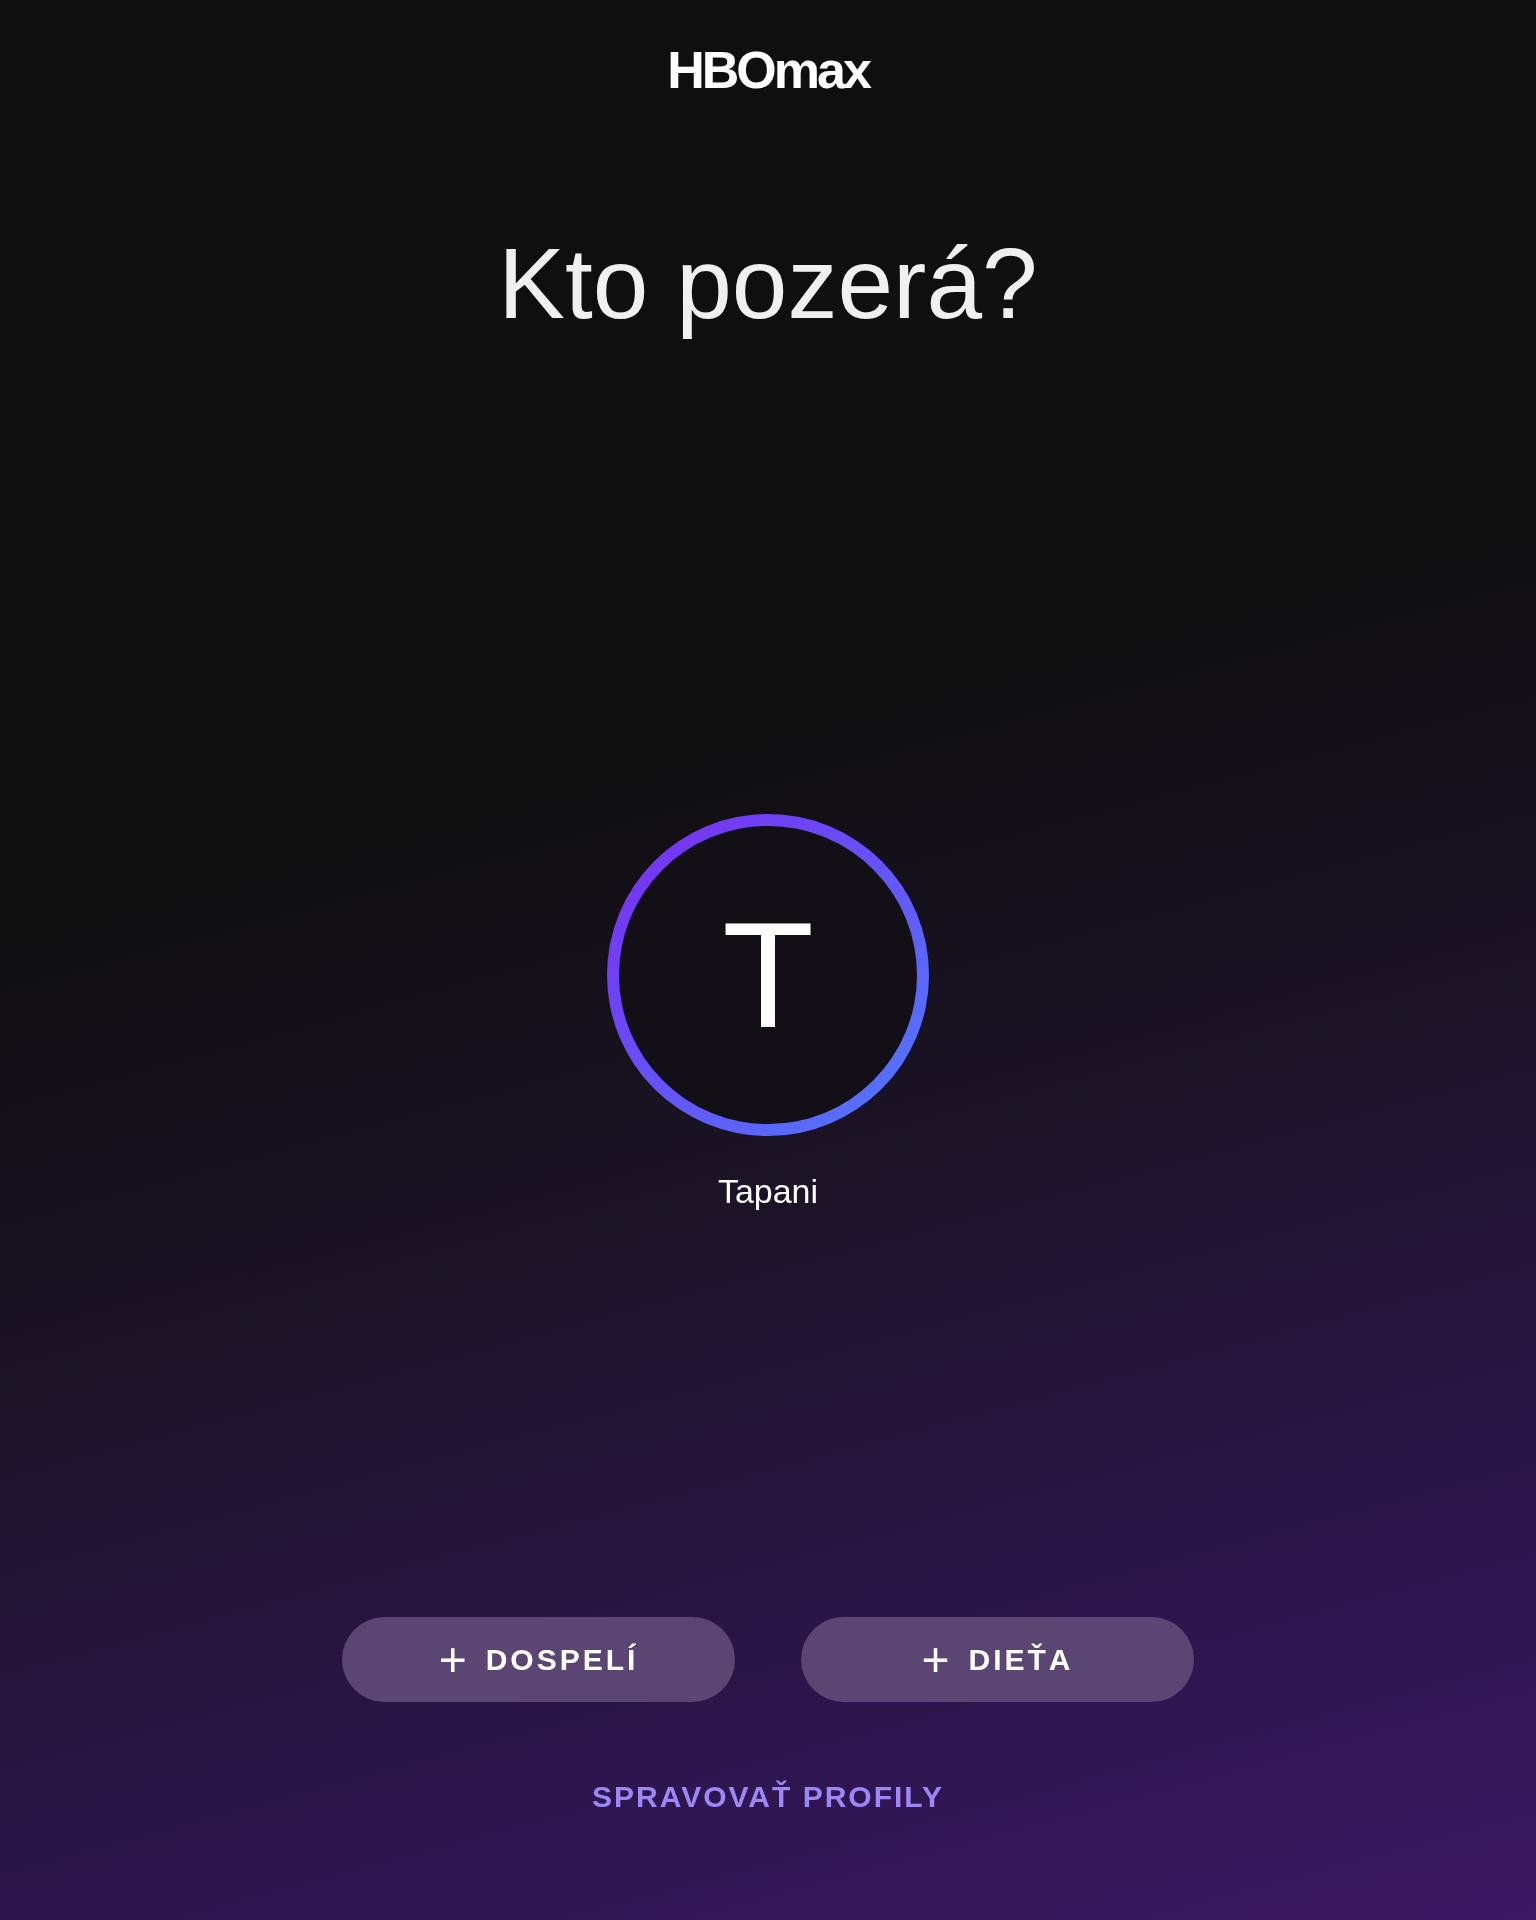 The width and height of the screenshot is (1536, 1920). What do you see at coordinates (768, 70) in the screenshot?
I see `logo: HBOmax` at bounding box center [768, 70].